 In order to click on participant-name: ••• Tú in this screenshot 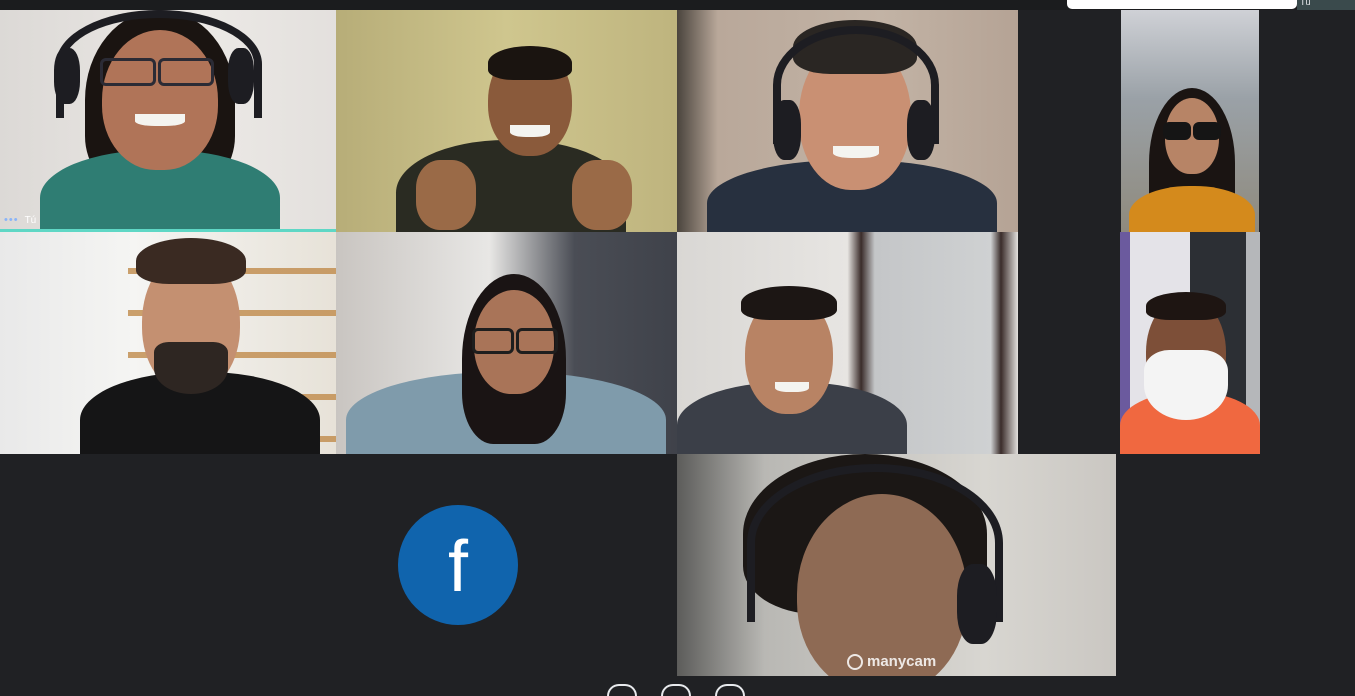, I will do `click(20, 220)`.